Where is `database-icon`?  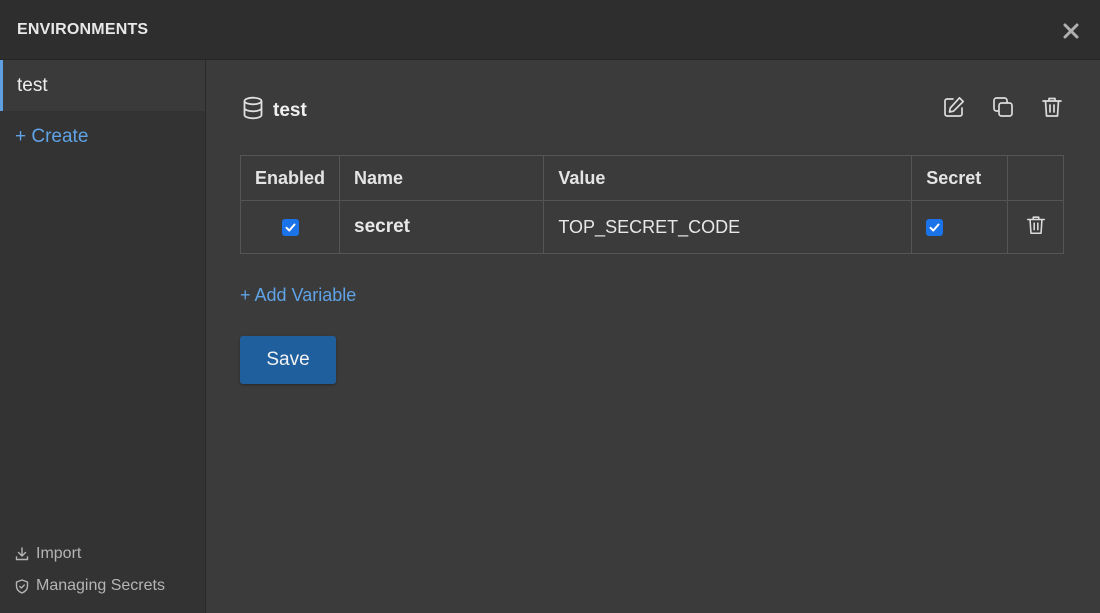 database-icon is located at coordinates (253, 110).